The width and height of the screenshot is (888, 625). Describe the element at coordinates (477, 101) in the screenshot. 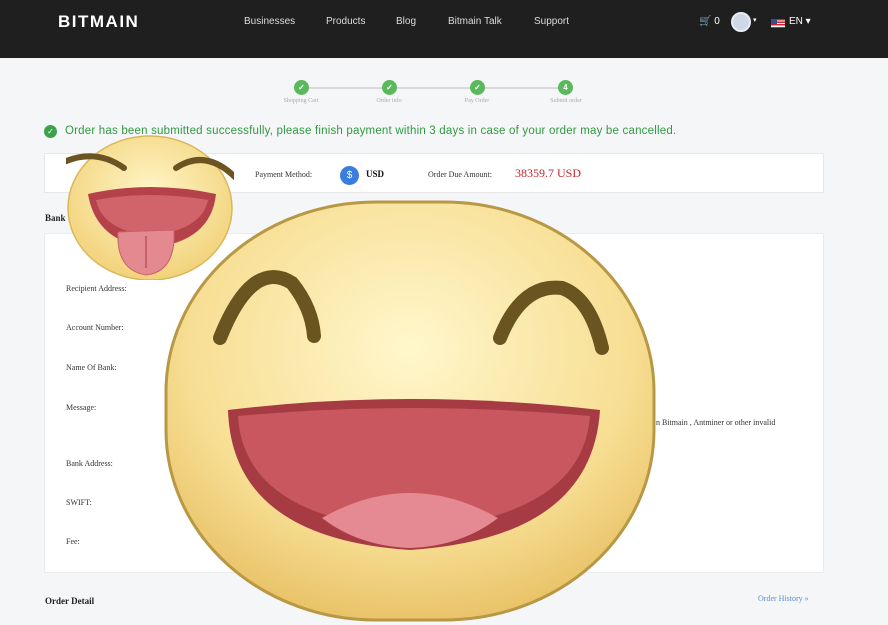

I see `step-label: Pay Order` at that location.